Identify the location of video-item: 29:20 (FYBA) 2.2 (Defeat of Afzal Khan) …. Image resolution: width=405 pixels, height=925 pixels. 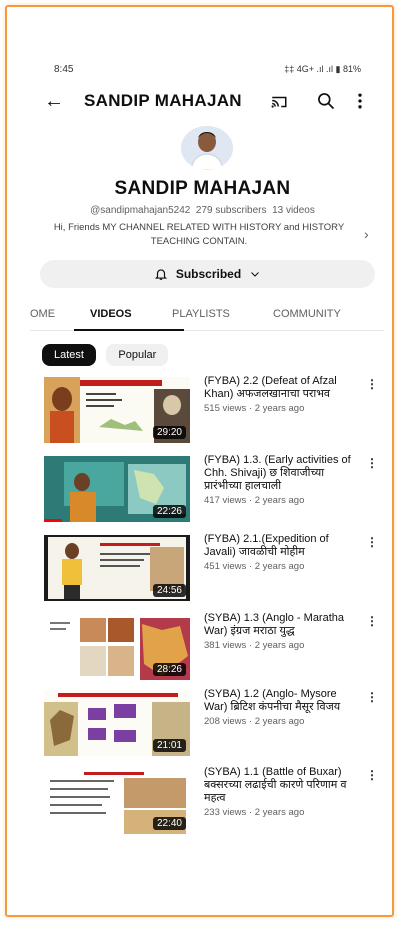
(214, 411).